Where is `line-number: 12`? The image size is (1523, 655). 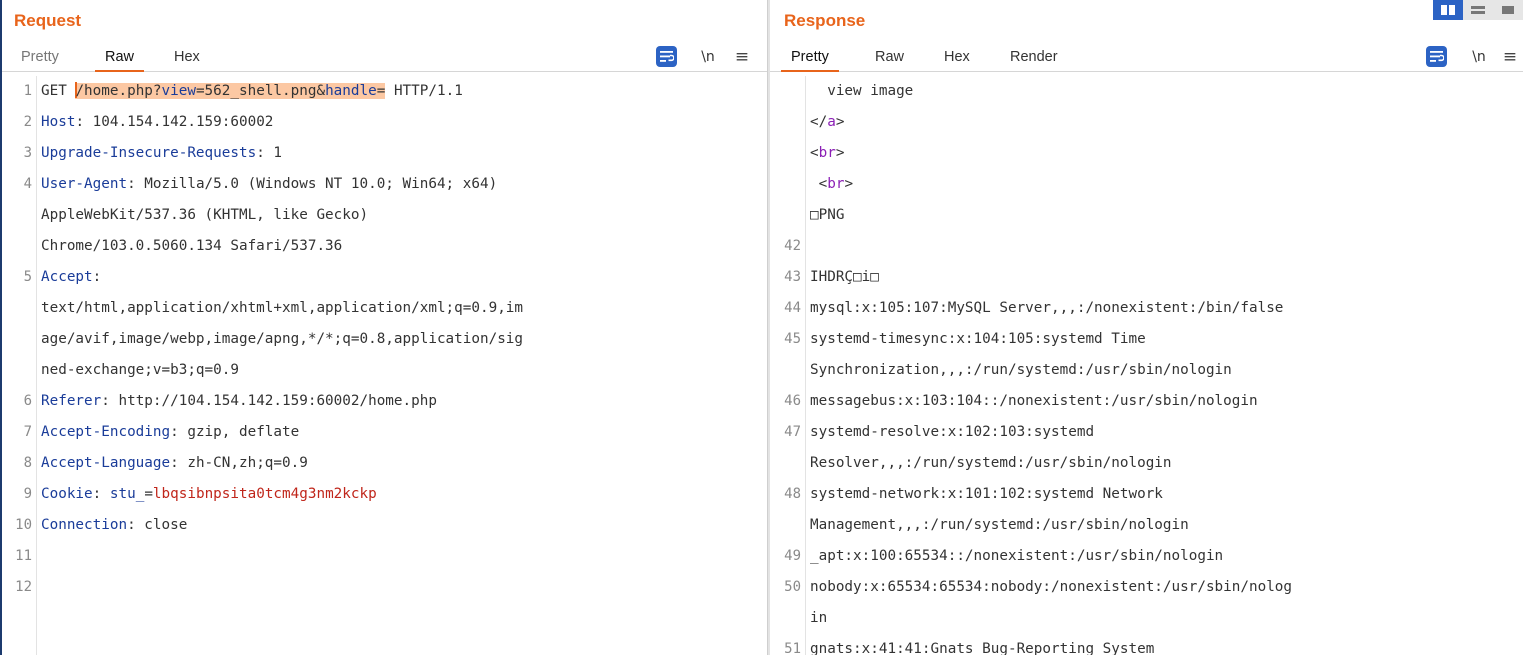
line-number: 12 is located at coordinates (23, 587).